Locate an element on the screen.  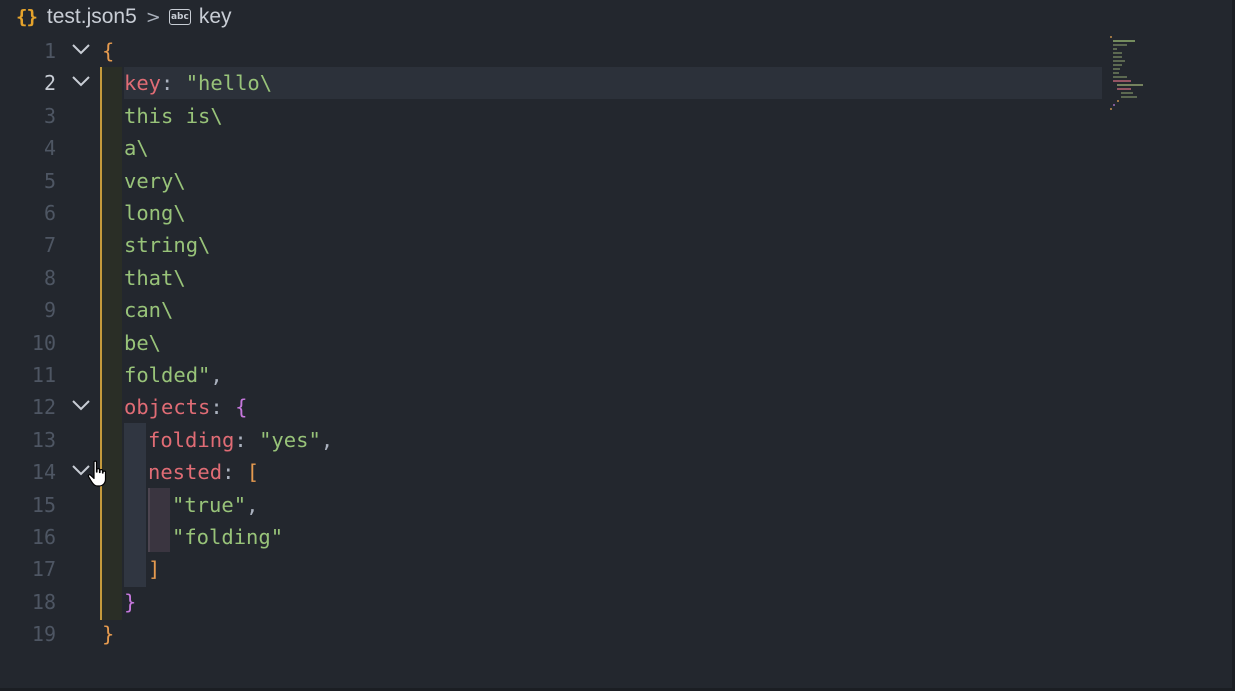
line-number: 3 is located at coordinates (49, 115).